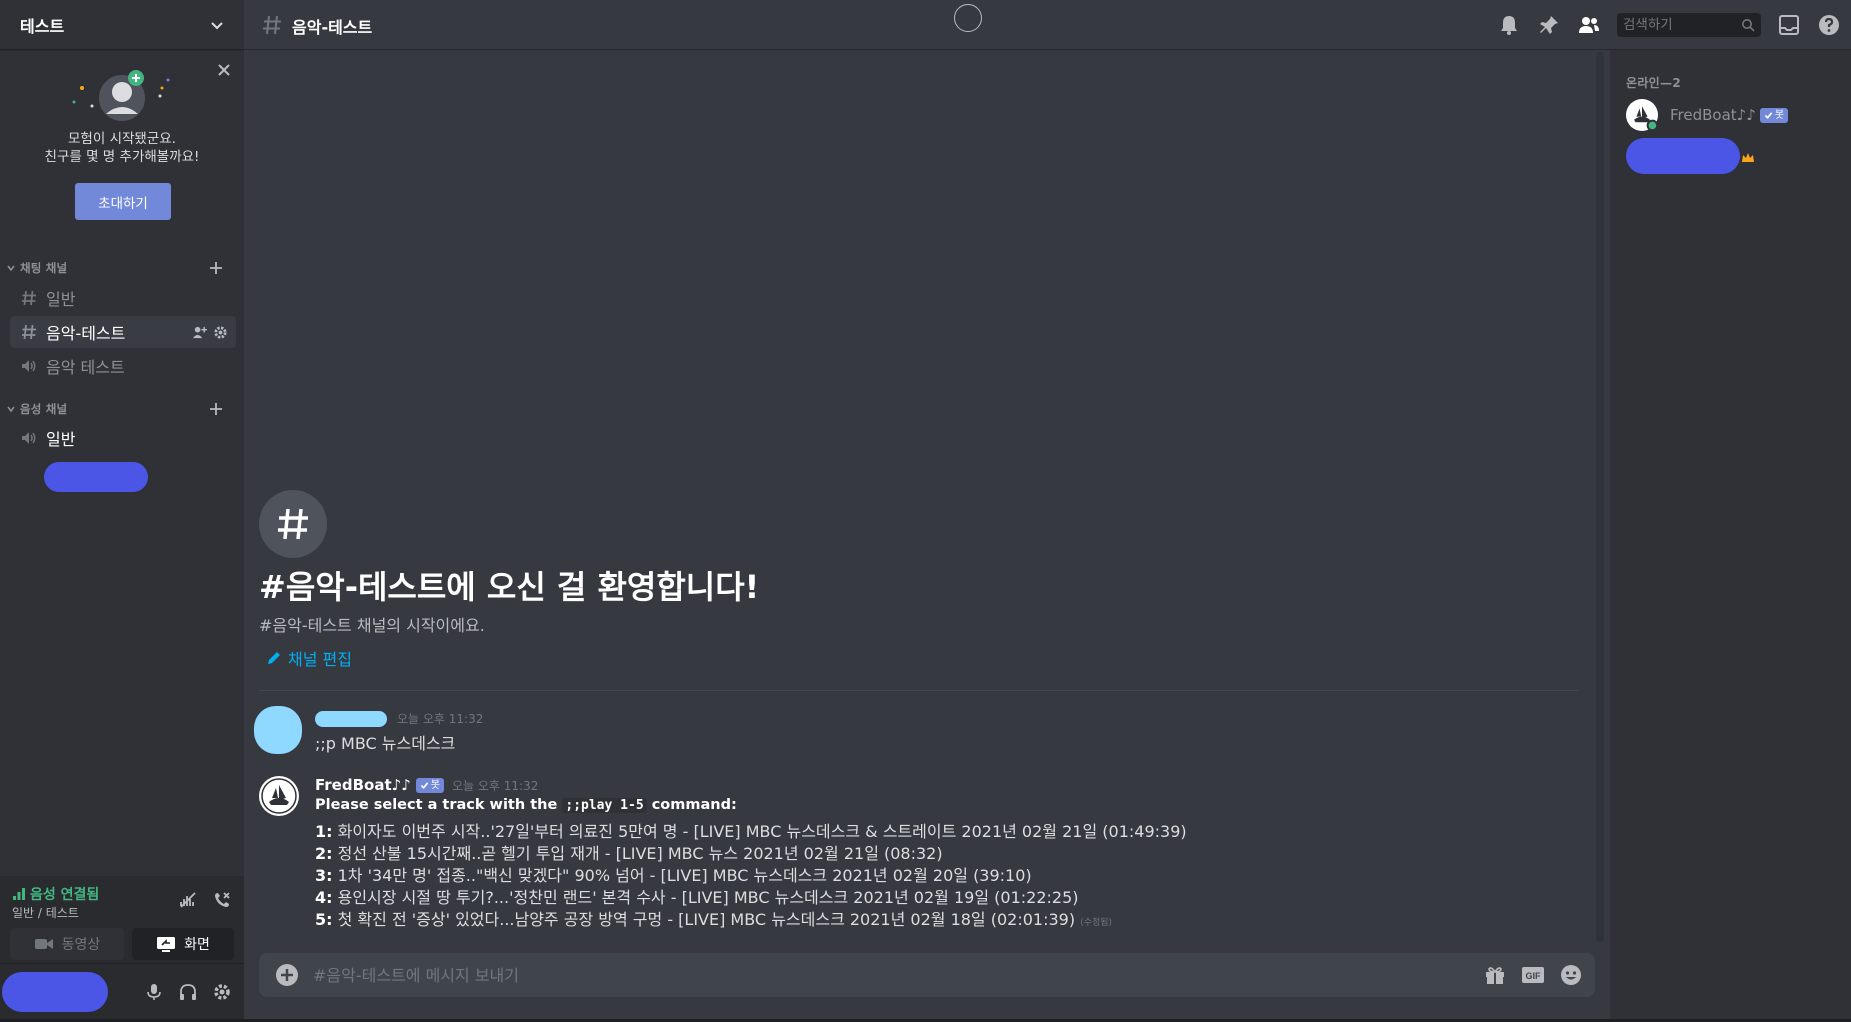  I want to click on message-input, so click(863, 975).